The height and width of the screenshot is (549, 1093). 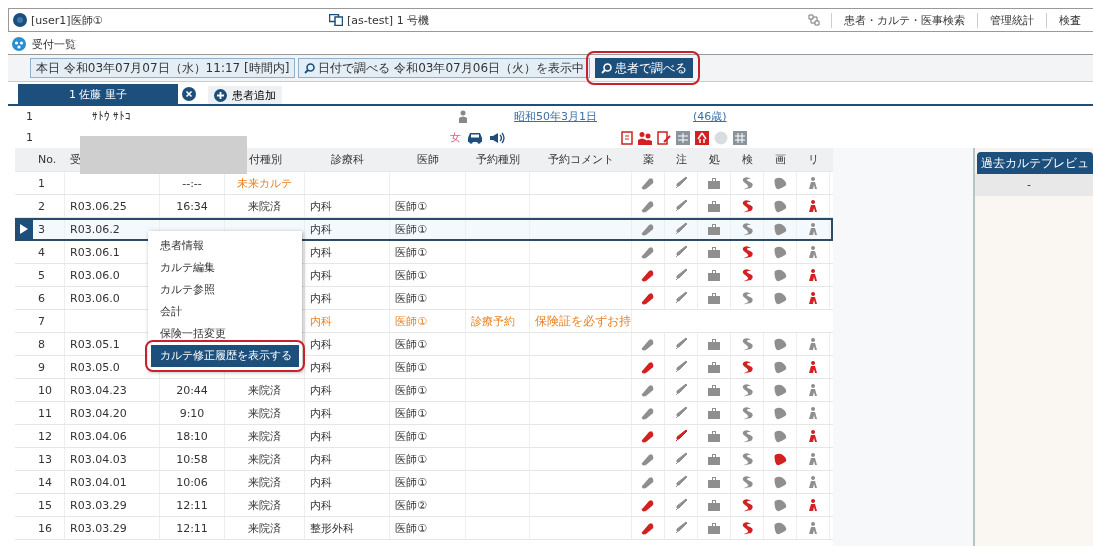 I want to click on toolbar-button: 日付で調べる 令和03年07月06日（火）を表示中, so click(x=444, y=68).